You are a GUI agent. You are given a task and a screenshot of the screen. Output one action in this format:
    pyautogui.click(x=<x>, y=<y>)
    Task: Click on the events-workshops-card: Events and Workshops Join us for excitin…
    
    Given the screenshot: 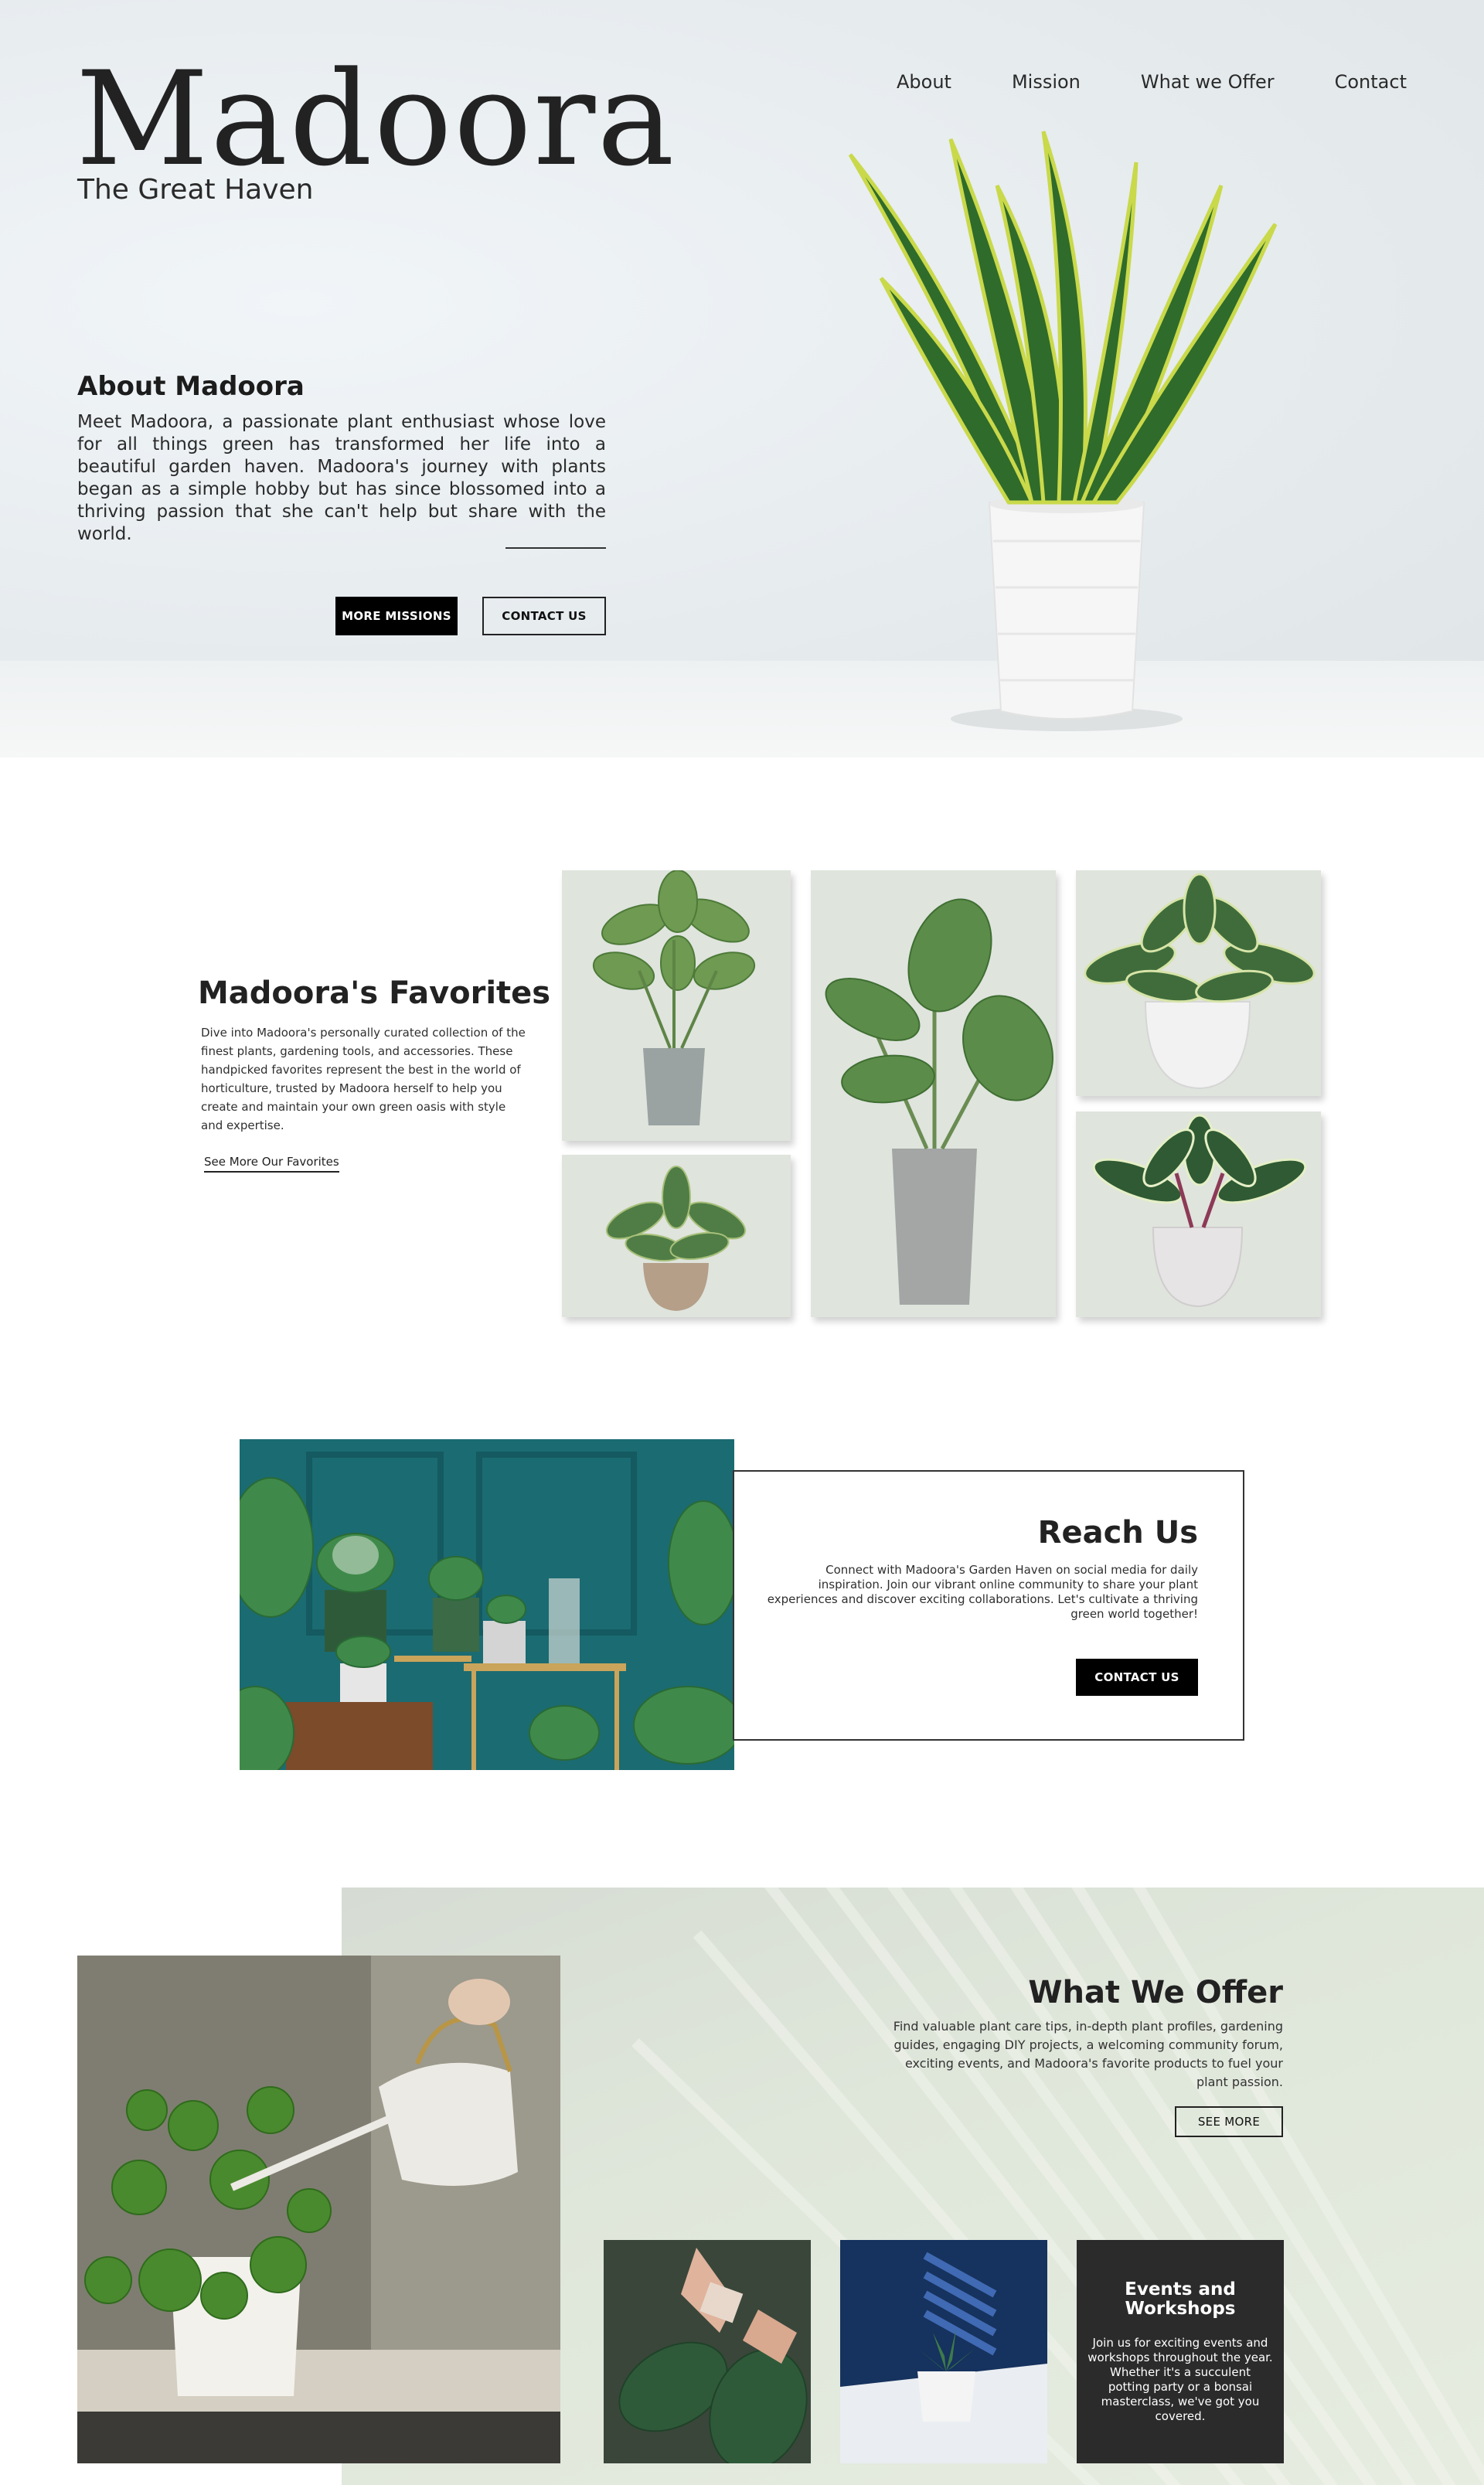 What is the action you would take?
    pyautogui.click(x=1180, y=2351)
    